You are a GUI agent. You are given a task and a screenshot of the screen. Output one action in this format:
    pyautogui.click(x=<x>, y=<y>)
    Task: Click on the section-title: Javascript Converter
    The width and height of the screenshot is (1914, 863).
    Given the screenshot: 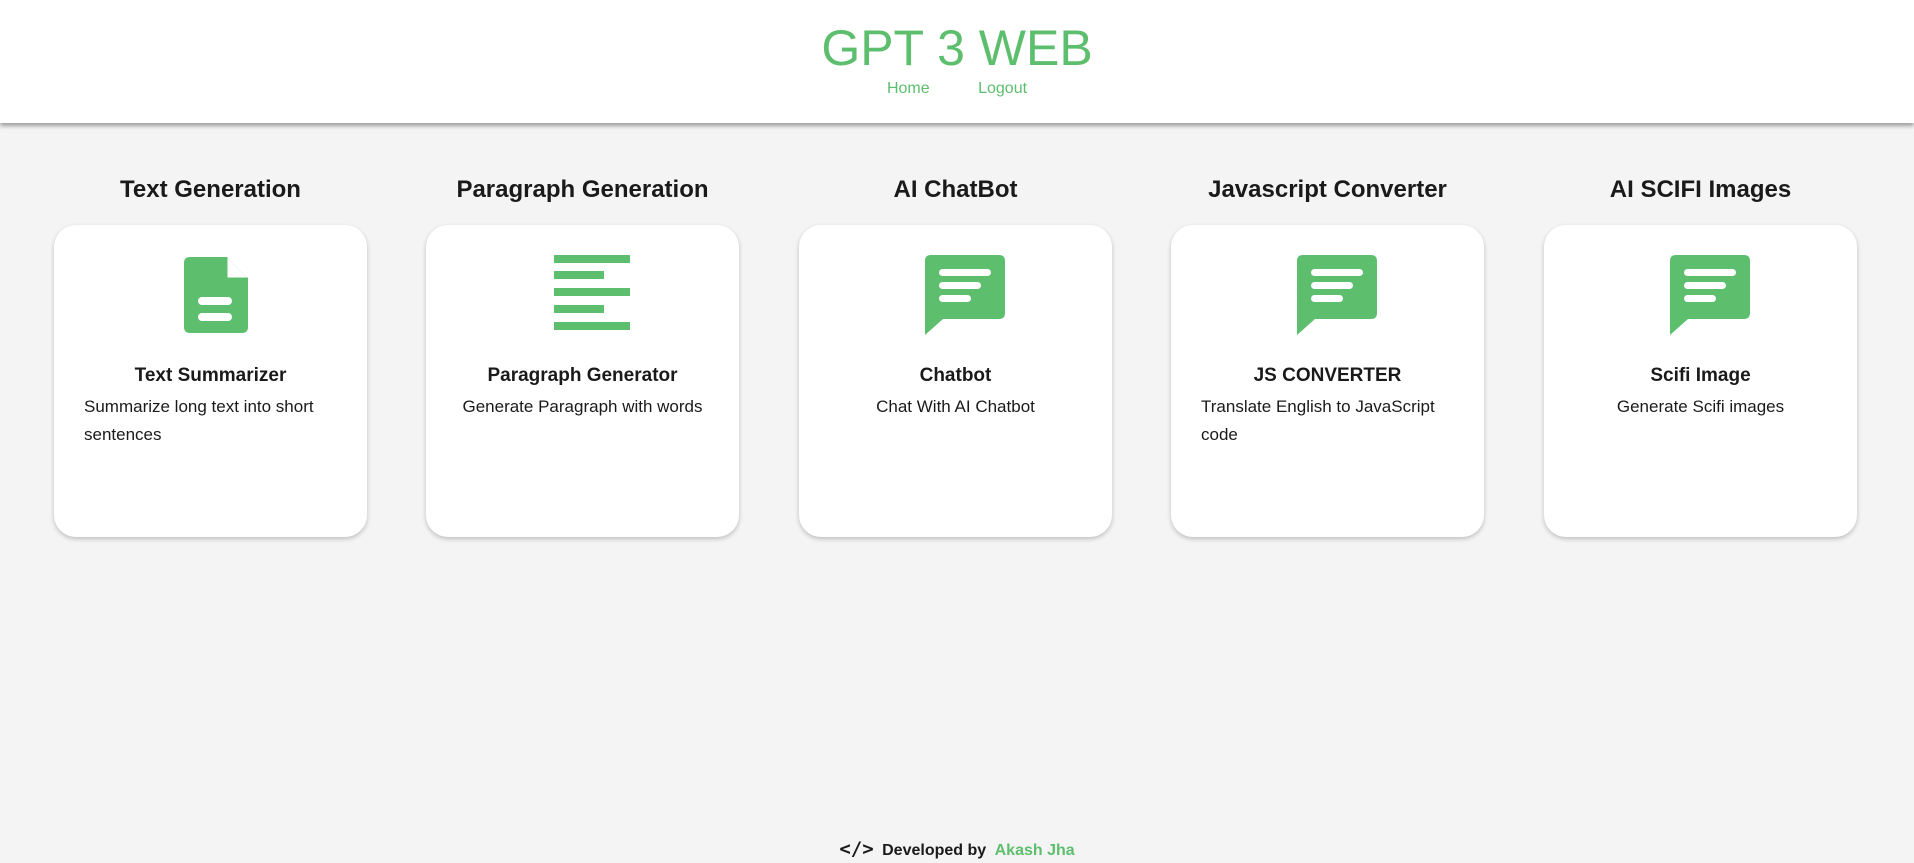 What is the action you would take?
    pyautogui.click(x=1327, y=189)
    